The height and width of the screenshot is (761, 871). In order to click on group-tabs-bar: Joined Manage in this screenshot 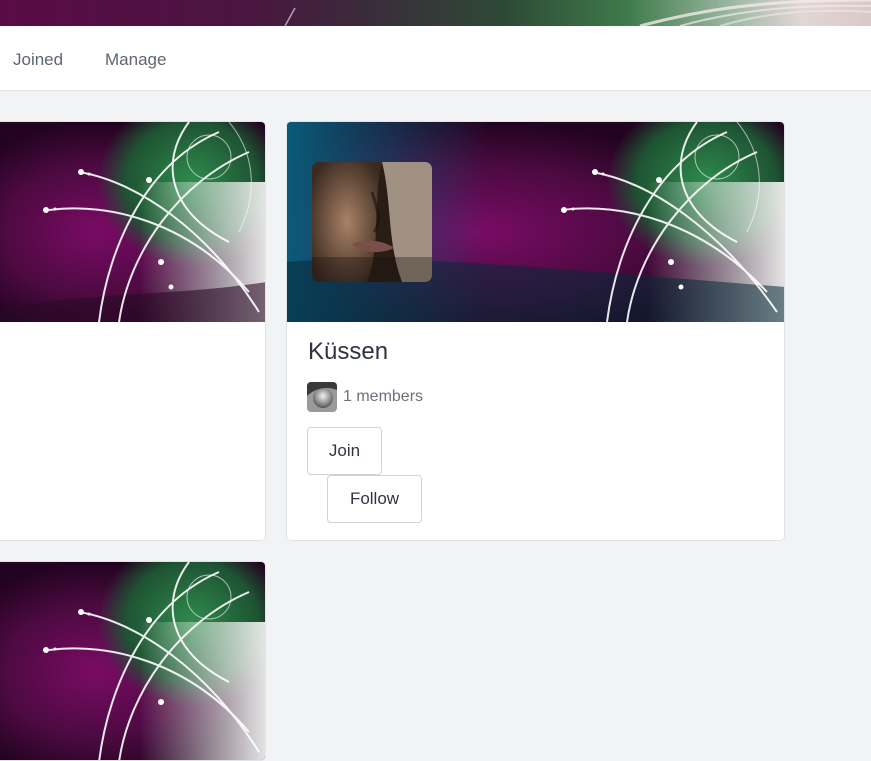, I will do `click(435, 58)`.